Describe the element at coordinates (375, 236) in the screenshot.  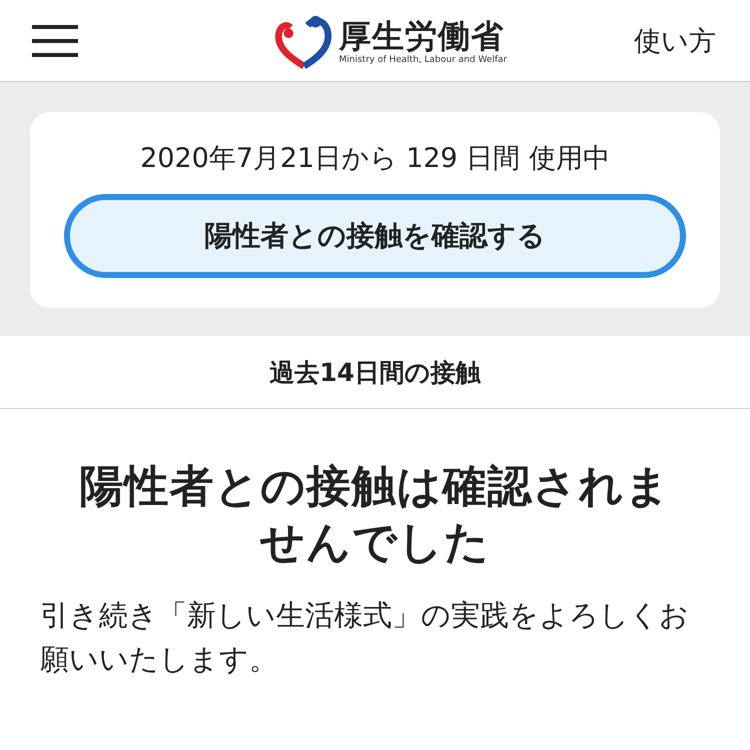
I see `check-contact-button: 陽性者との接触を確認する` at that location.